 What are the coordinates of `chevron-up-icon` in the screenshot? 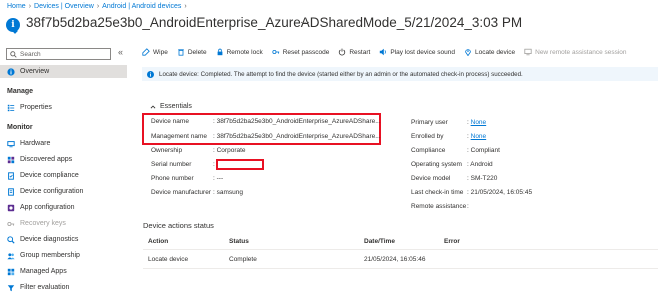 It's located at (153, 106).